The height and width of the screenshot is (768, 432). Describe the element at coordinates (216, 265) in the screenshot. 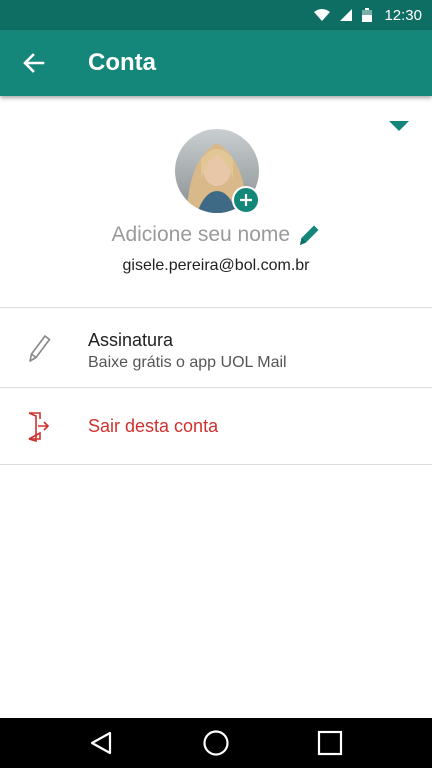

I see `account-email: gisele.pereira@bol.com.br` at that location.